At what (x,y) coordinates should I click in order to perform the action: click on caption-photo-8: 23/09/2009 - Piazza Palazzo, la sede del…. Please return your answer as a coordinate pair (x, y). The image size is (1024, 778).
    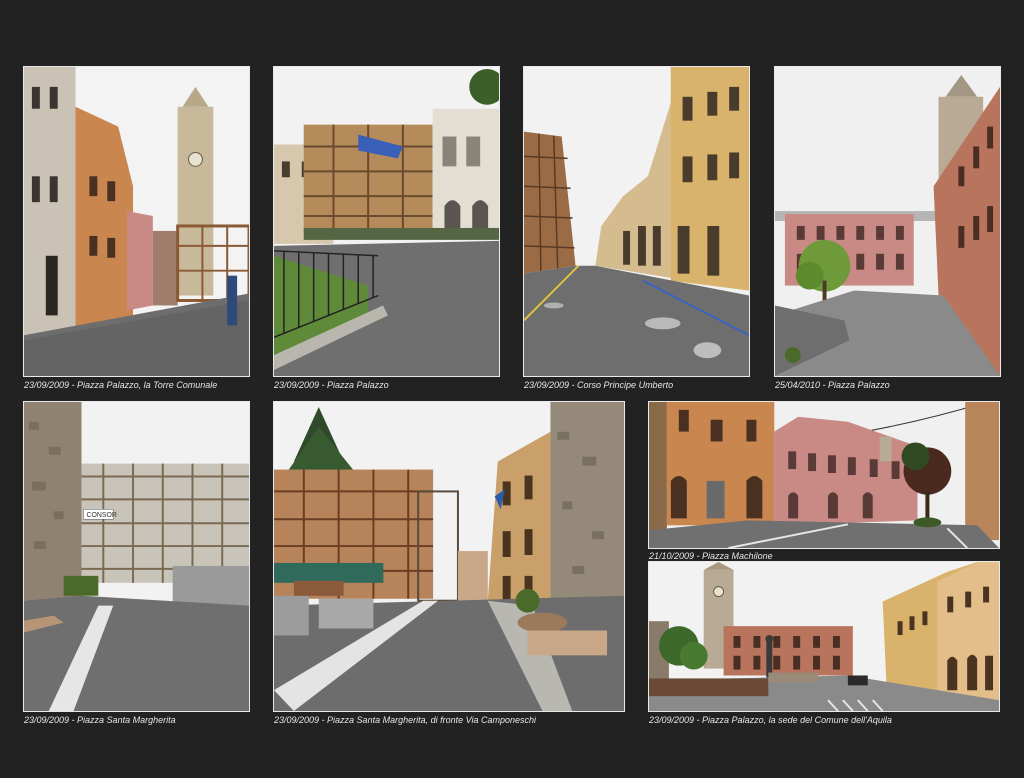
    Looking at the image, I should click on (770, 720).